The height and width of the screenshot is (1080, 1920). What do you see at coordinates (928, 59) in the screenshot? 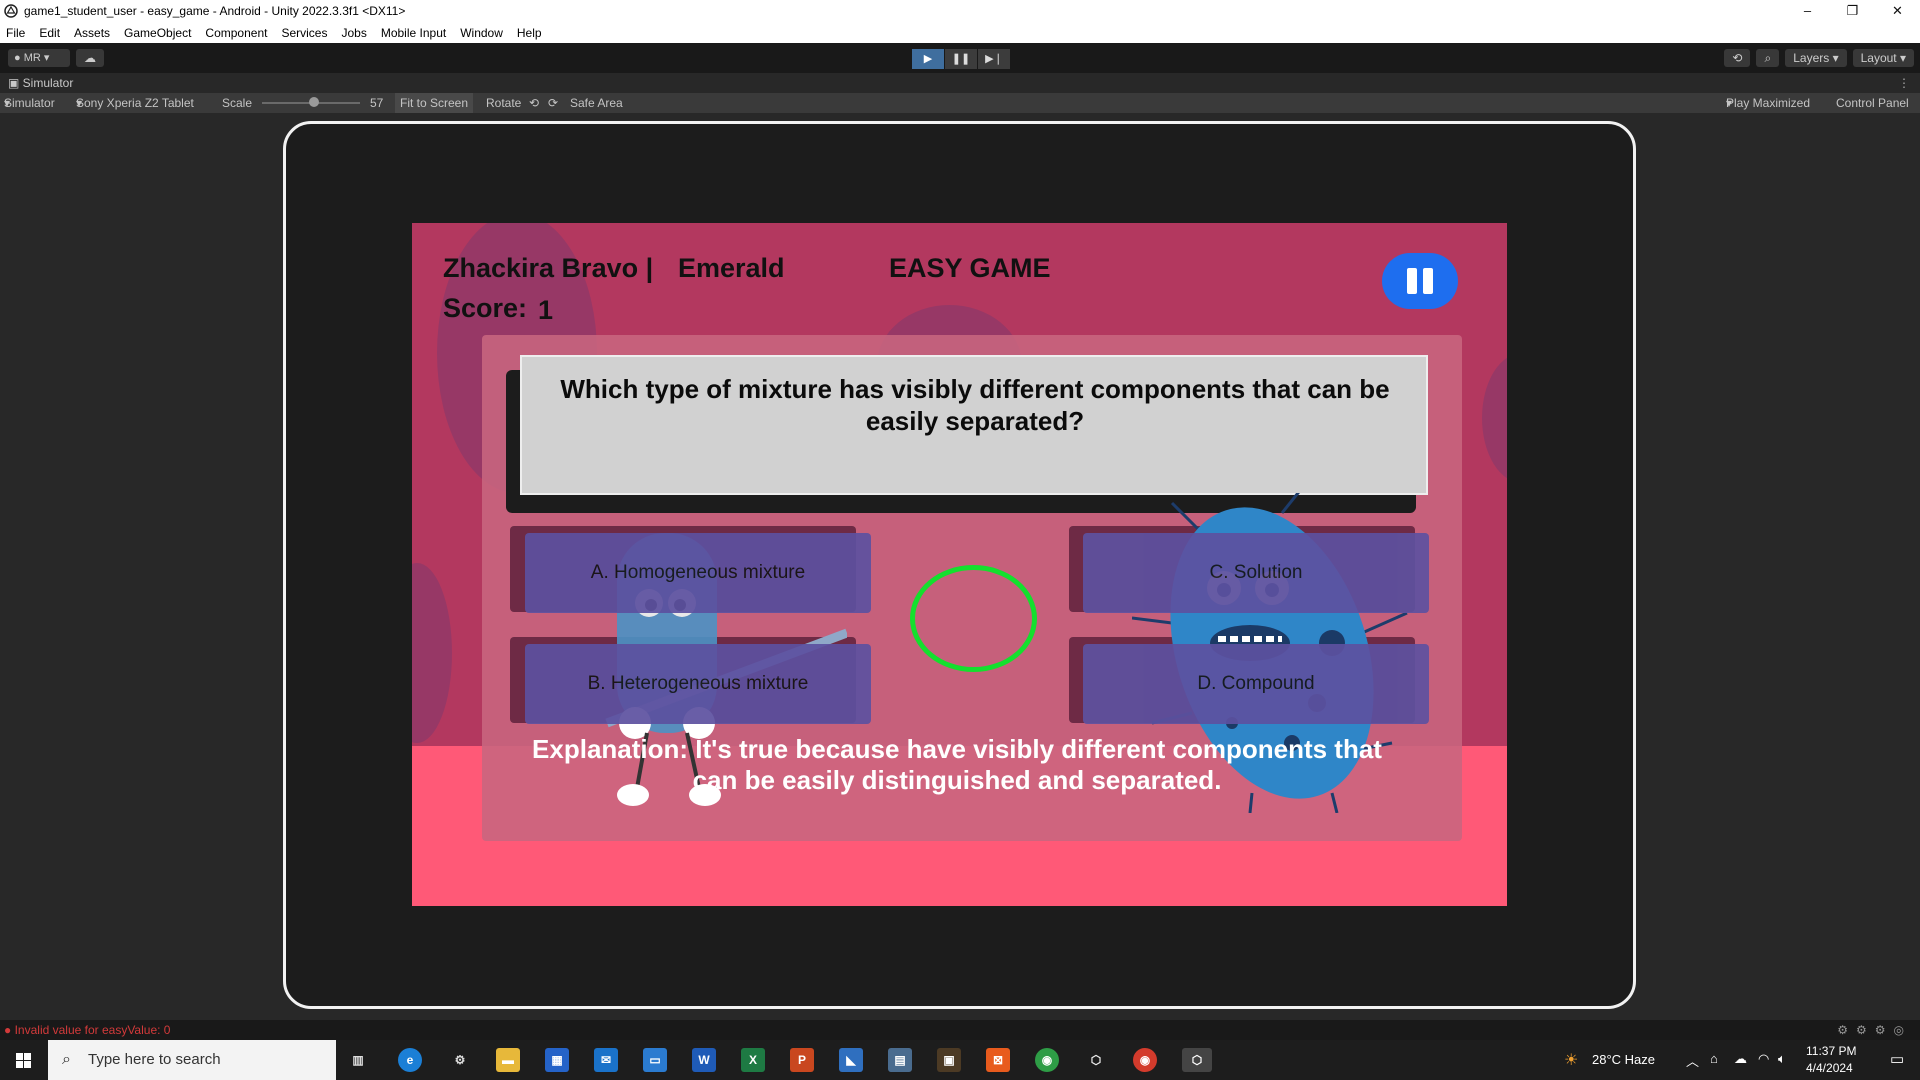
I see `play-button: ▶` at bounding box center [928, 59].